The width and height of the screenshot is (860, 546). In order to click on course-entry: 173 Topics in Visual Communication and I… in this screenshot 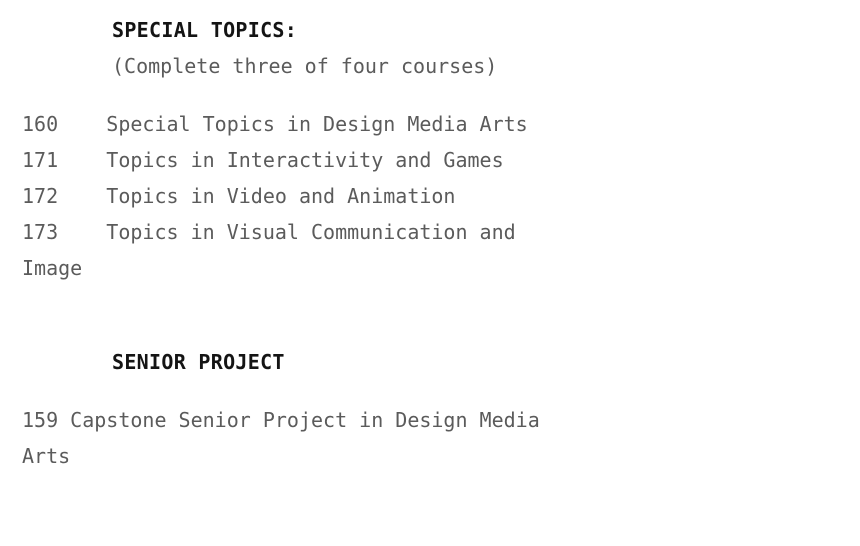, I will do `click(275, 250)`.